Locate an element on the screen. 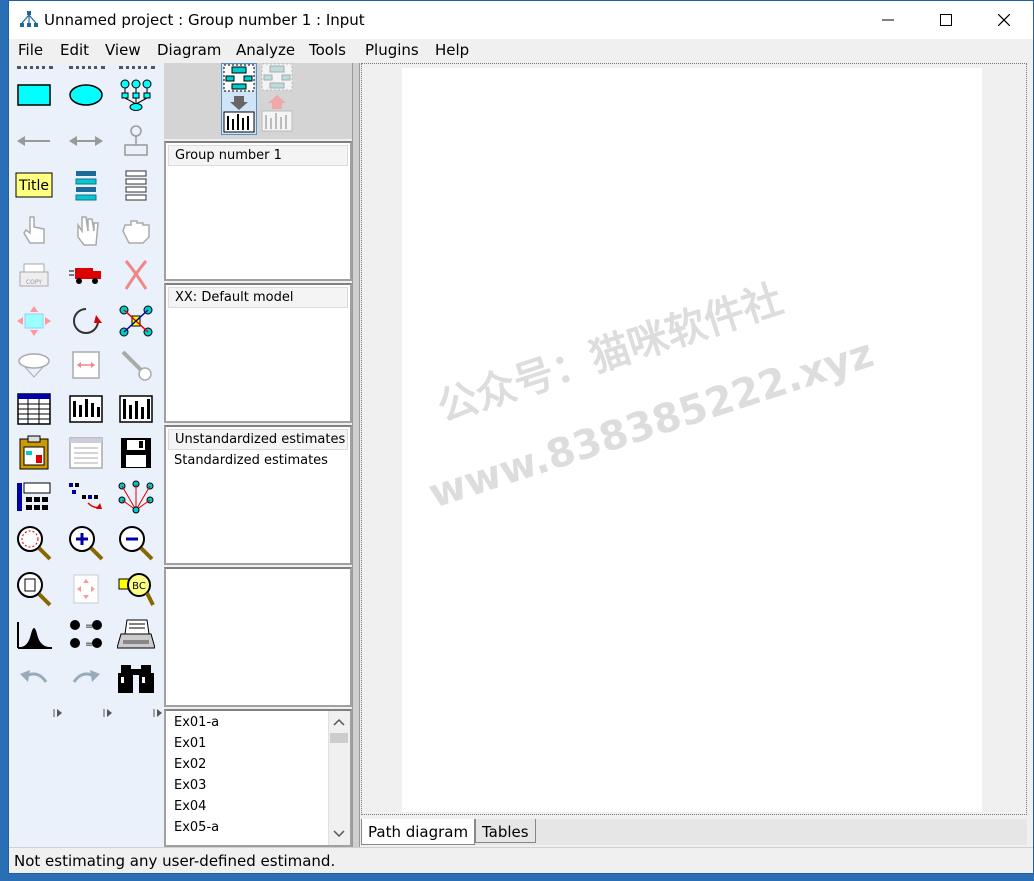 This screenshot has width=1034, height=881. save-diagram-button is located at coordinates (136, 453).